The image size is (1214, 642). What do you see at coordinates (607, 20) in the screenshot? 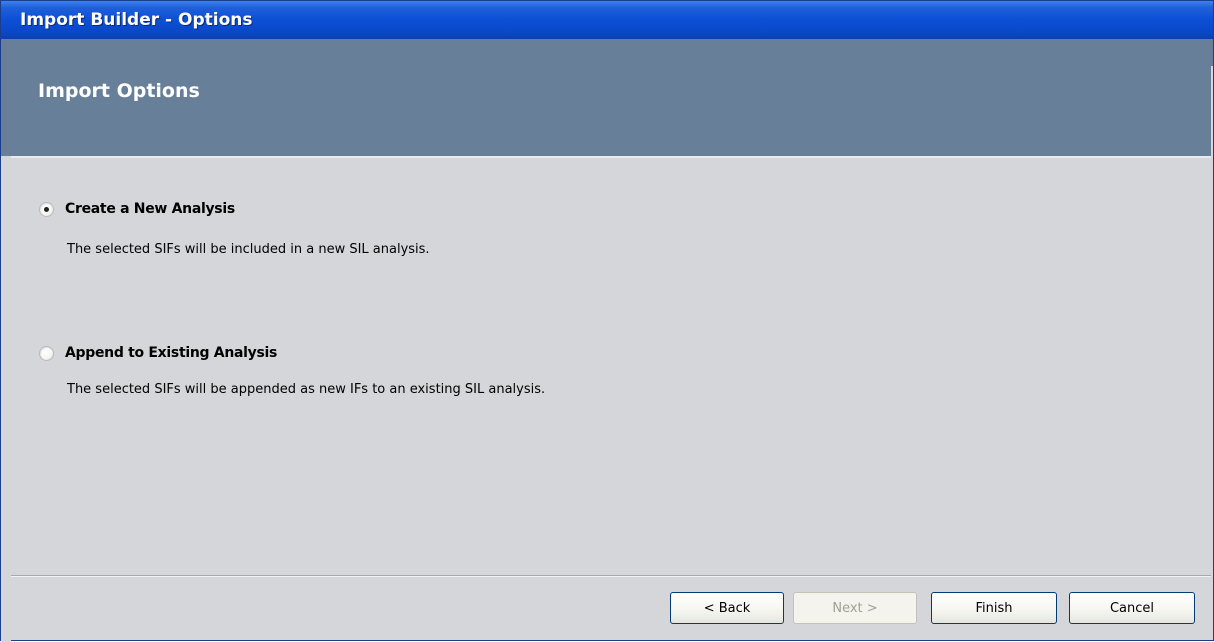
I see `title-bar: Import Builder - Options` at bounding box center [607, 20].